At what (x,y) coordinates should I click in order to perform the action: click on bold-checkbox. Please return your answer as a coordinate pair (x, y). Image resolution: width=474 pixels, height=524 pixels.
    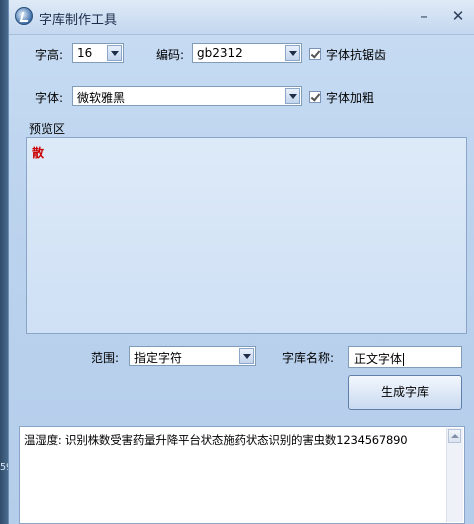
    Looking at the image, I should click on (315, 97).